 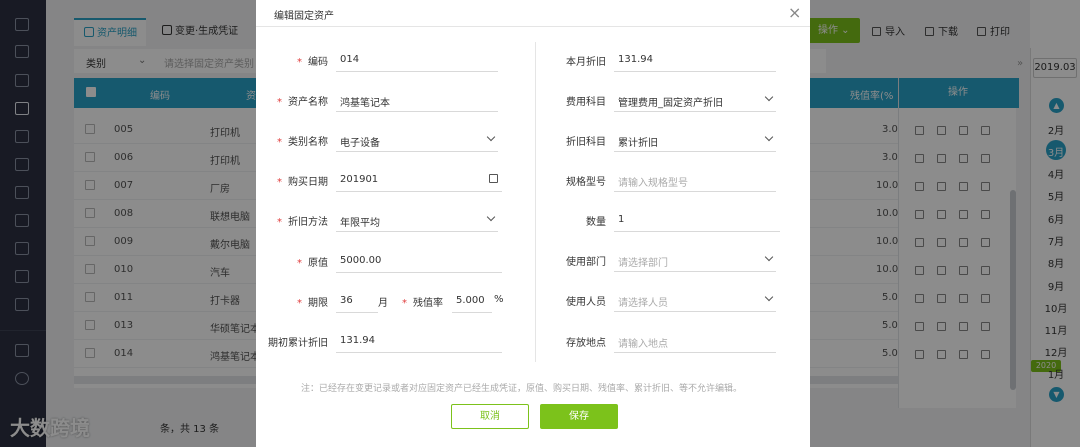 What do you see at coordinates (596, 222) in the screenshot?
I see `field-label: 数量` at bounding box center [596, 222].